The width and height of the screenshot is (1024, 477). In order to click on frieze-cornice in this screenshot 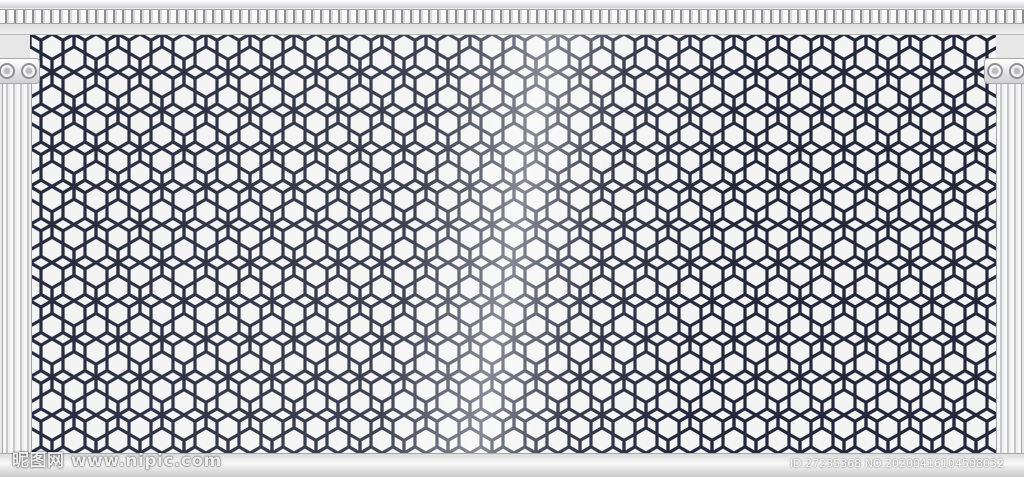, I will do `click(512, 4)`.